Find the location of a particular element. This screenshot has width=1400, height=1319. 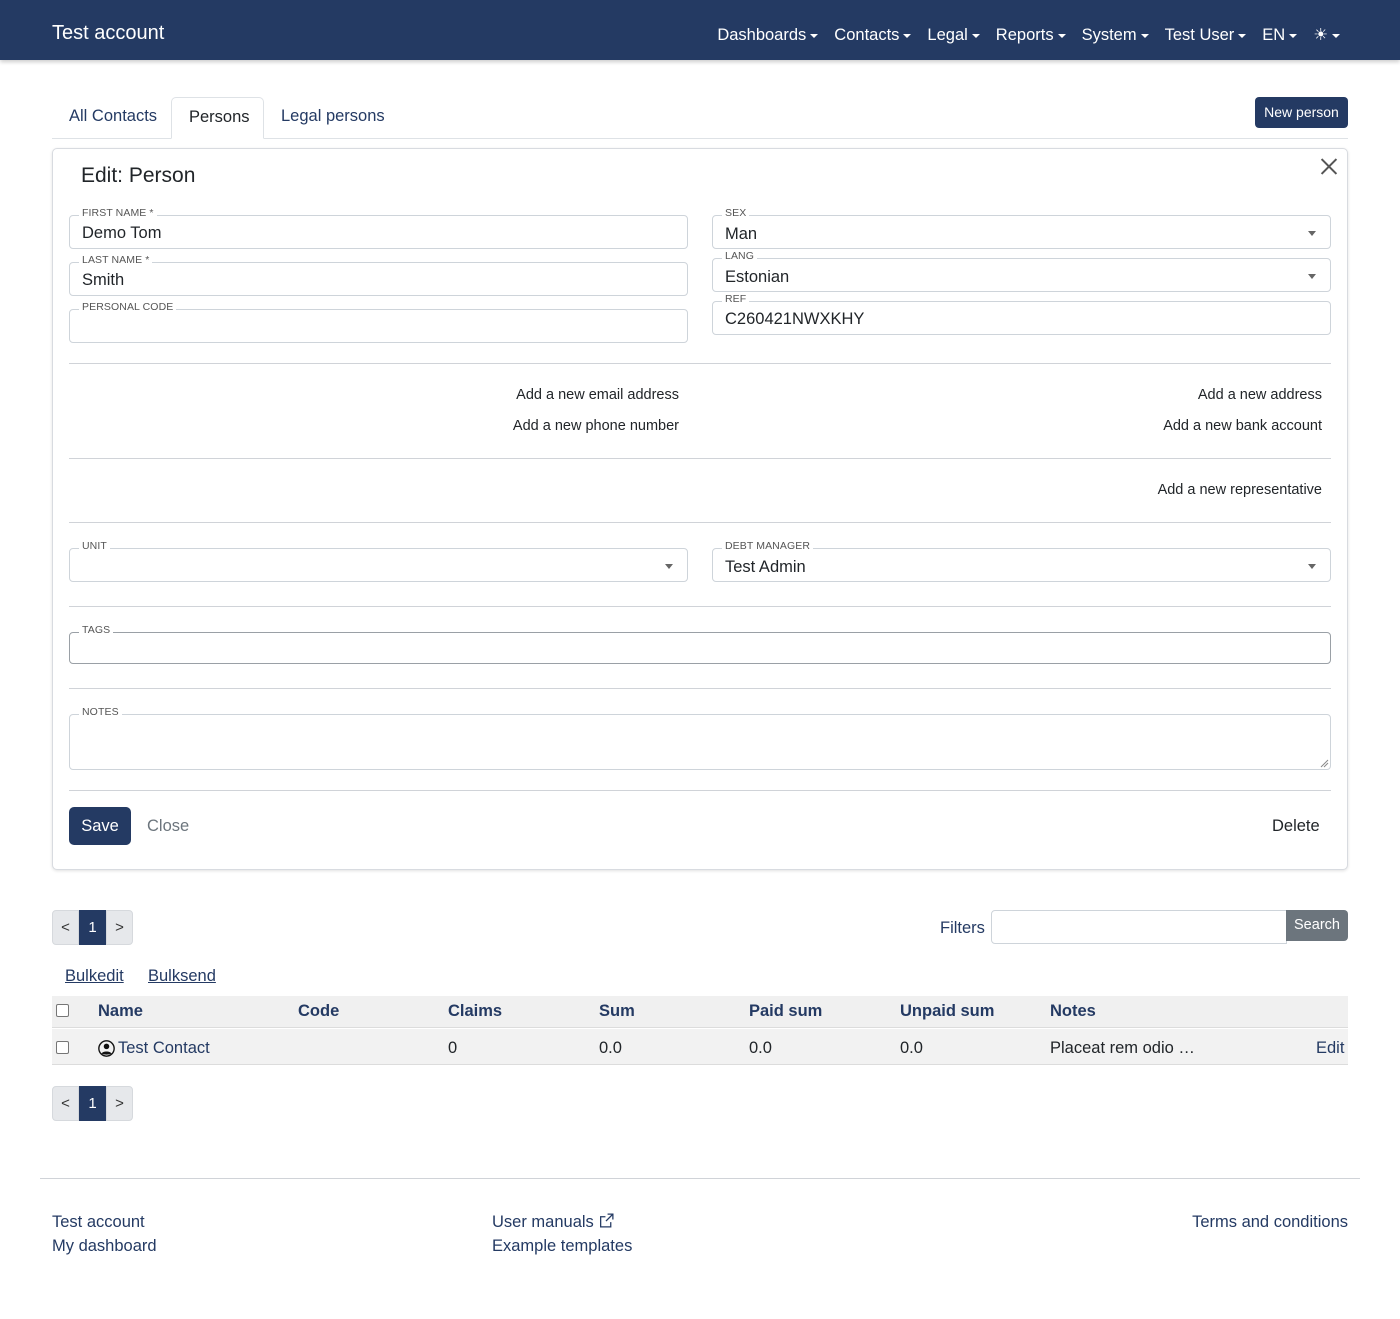

add-email-link: Add a new email address is located at coordinates (597, 395).